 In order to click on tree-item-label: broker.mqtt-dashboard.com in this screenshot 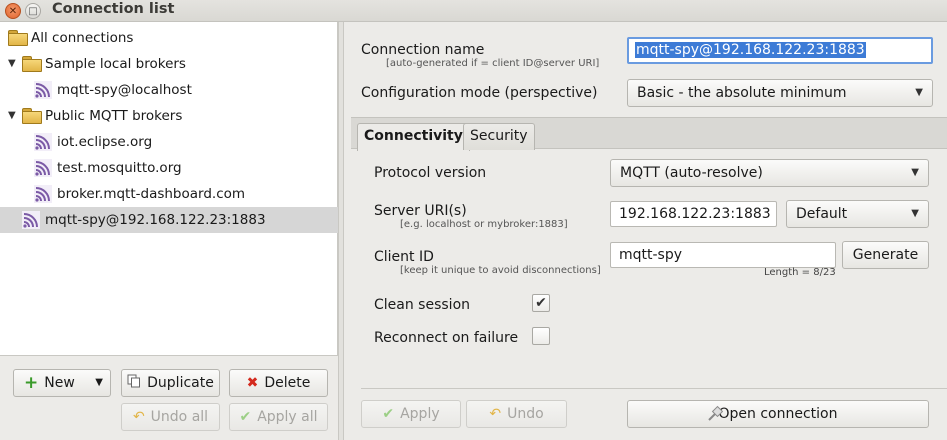, I will do `click(151, 194)`.